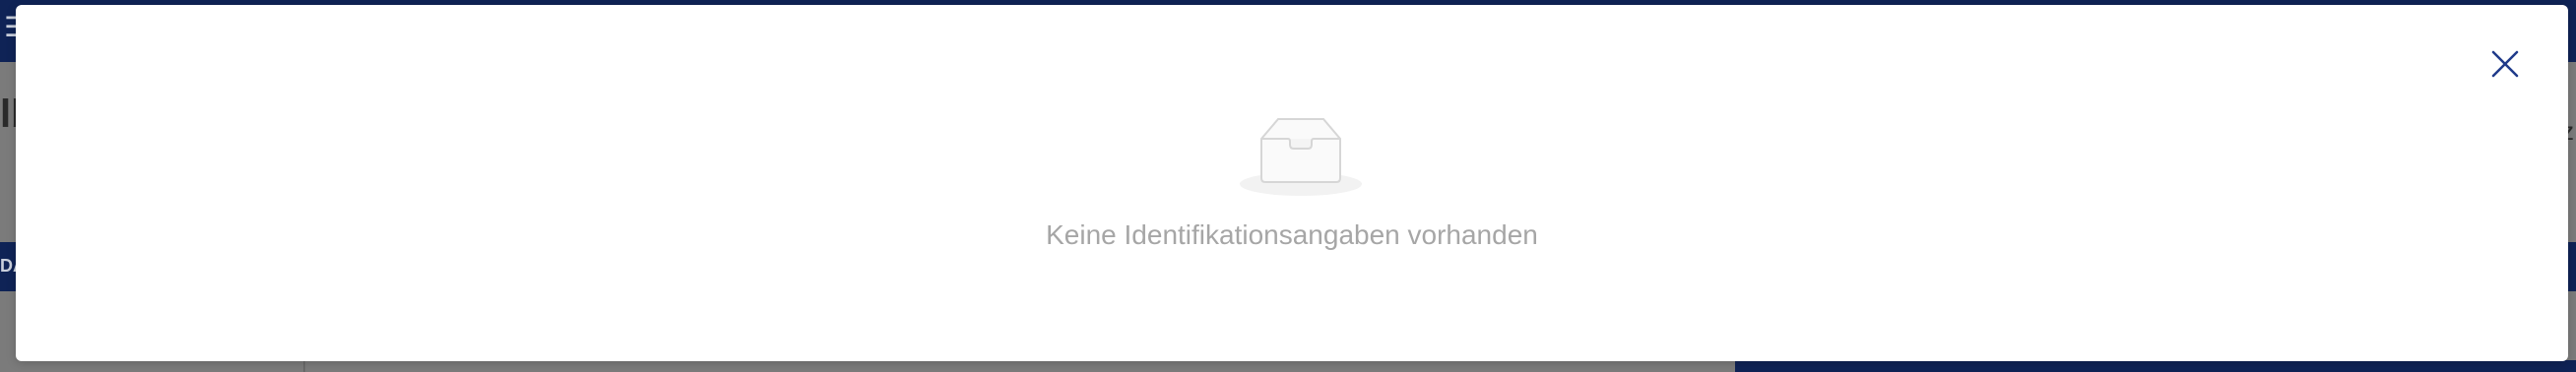 Image resolution: width=2576 pixels, height=372 pixels. I want to click on empty-state-message: Keine Identifikationsangaben vorhanden, so click(1292, 234).